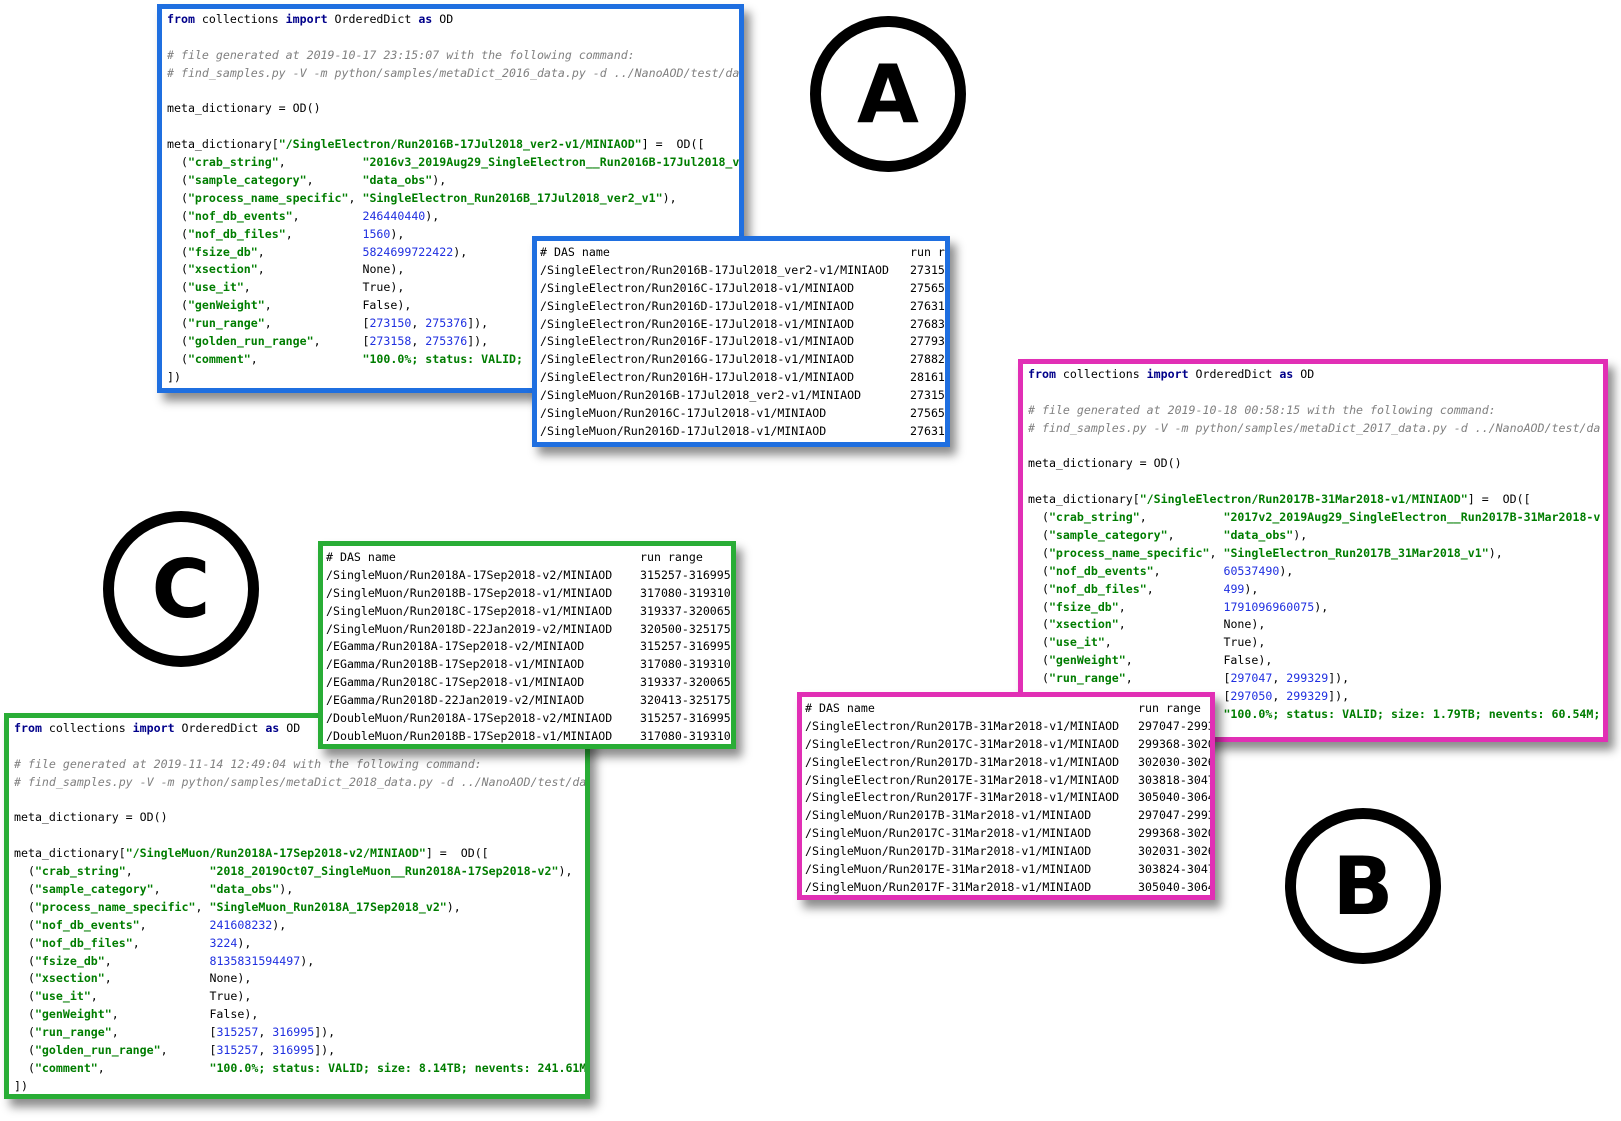 The height and width of the screenshot is (1121, 1621). What do you see at coordinates (272, 728) in the screenshot?
I see `code-token: as` at bounding box center [272, 728].